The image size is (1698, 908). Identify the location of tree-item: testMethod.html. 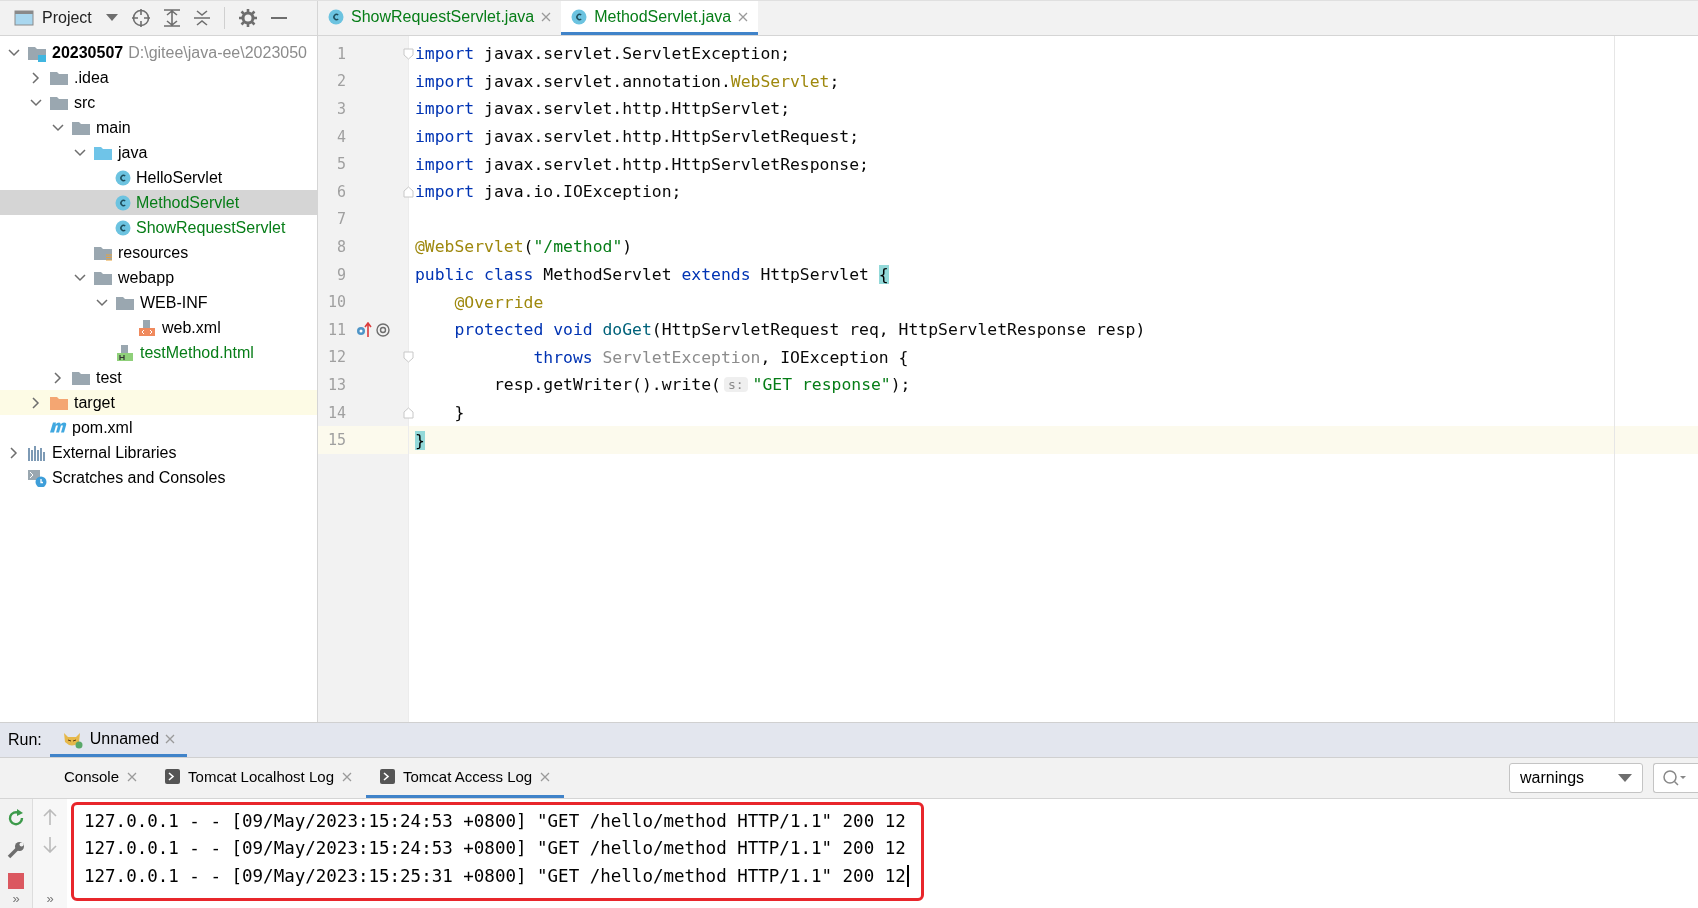
(197, 352).